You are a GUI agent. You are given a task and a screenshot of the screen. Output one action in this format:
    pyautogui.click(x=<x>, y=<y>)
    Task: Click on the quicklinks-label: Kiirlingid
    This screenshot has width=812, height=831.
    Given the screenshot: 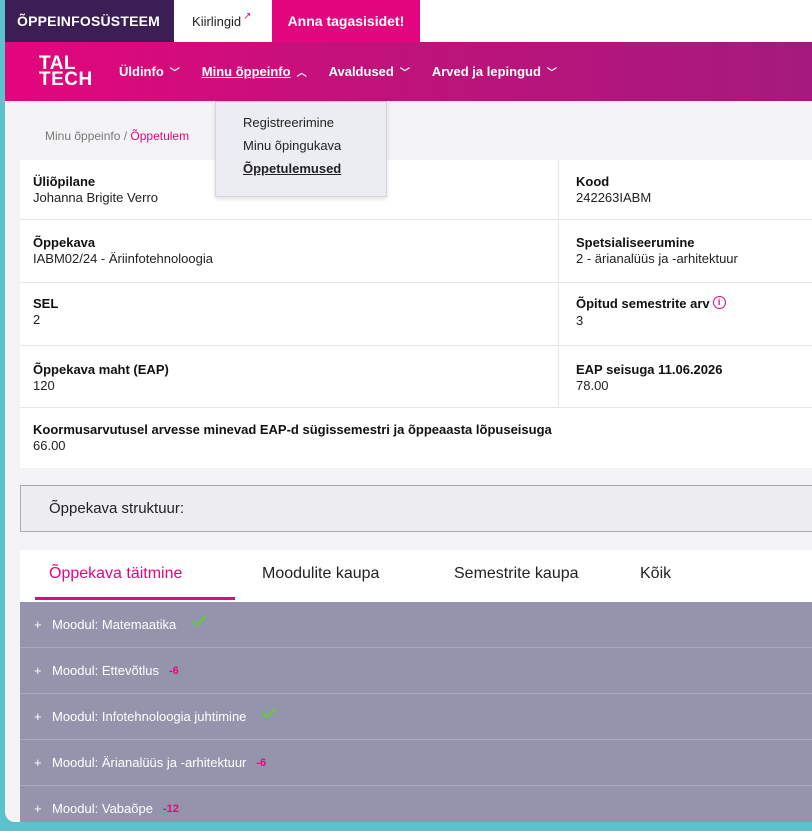 What is the action you would take?
    pyautogui.click(x=217, y=21)
    